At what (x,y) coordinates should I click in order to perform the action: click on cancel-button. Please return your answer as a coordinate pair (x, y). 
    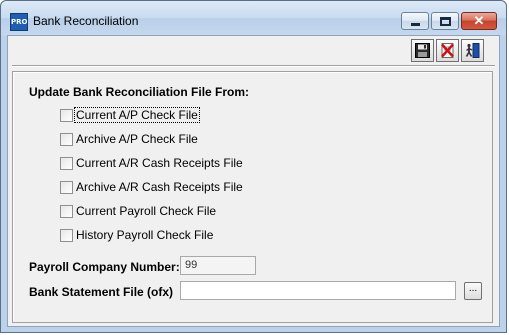
    Looking at the image, I should click on (447, 50).